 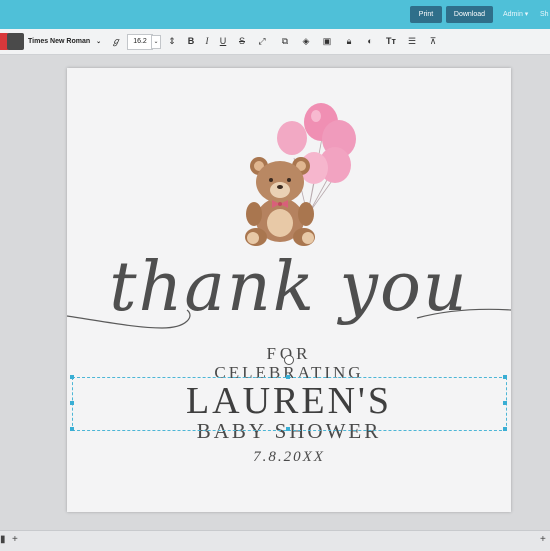 What do you see at coordinates (505, 403) in the screenshot?
I see `resize-handle-mr` at bounding box center [505, 403].